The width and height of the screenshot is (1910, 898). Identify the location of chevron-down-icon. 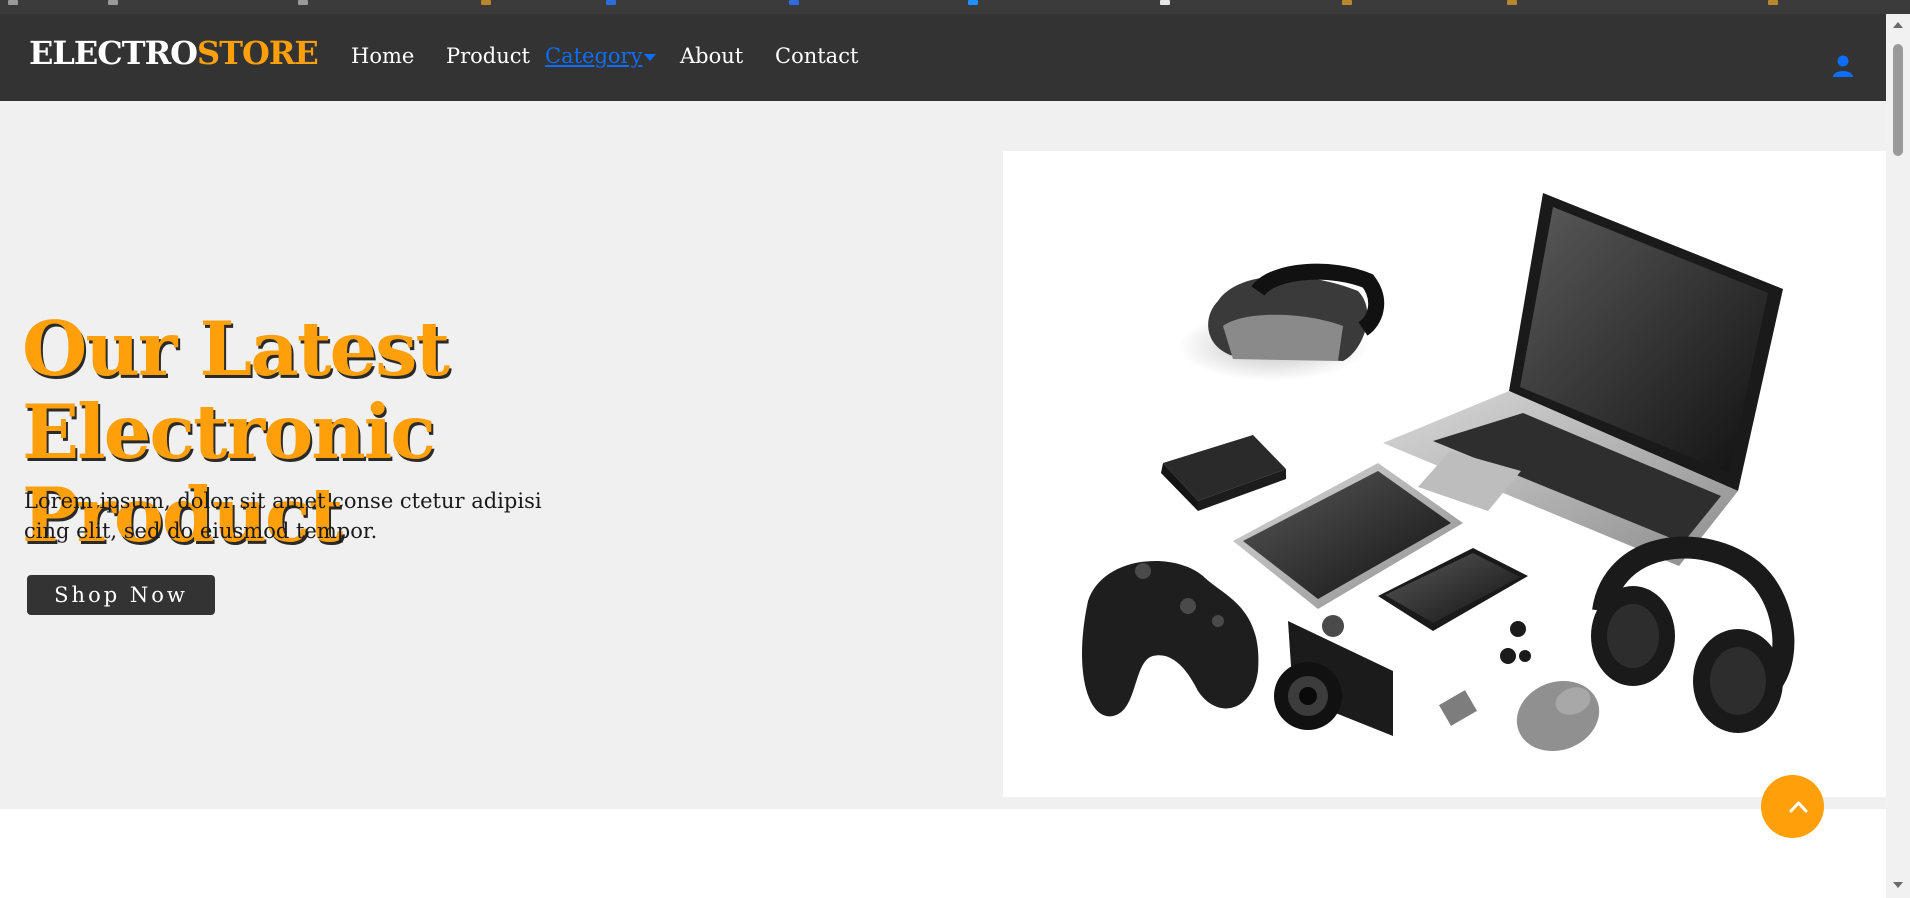
(650, 57).